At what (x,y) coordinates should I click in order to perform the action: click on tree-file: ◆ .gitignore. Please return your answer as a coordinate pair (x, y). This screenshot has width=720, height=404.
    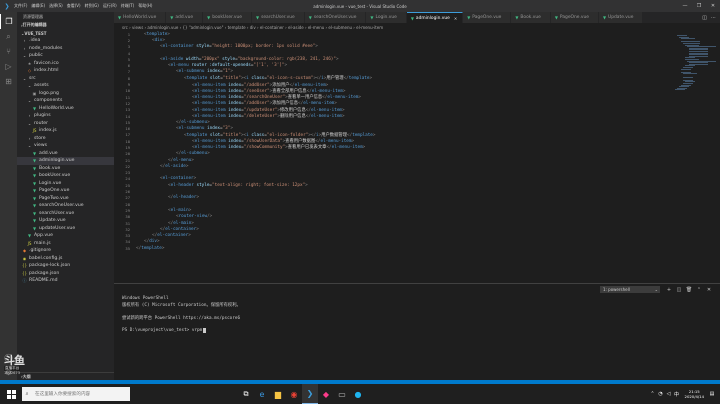
    Looking at the image, I should click on (65, 251).